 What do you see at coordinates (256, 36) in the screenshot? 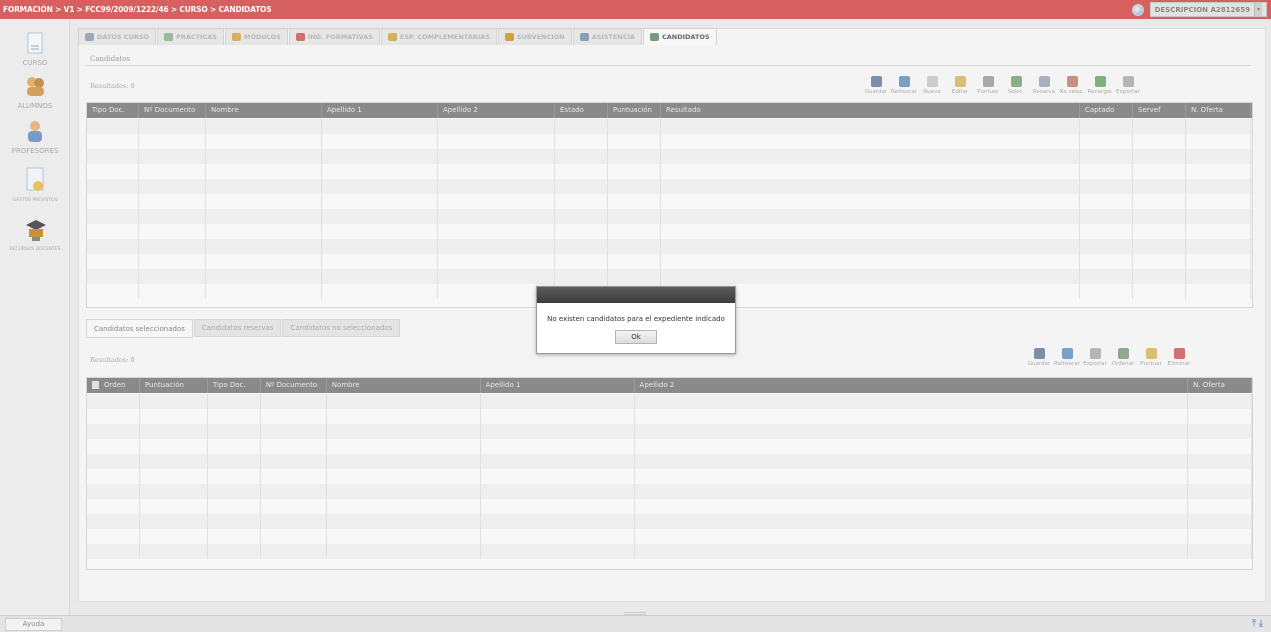
I see `tab-modulos: MÓDULOS` at bounding box center [256, 36].